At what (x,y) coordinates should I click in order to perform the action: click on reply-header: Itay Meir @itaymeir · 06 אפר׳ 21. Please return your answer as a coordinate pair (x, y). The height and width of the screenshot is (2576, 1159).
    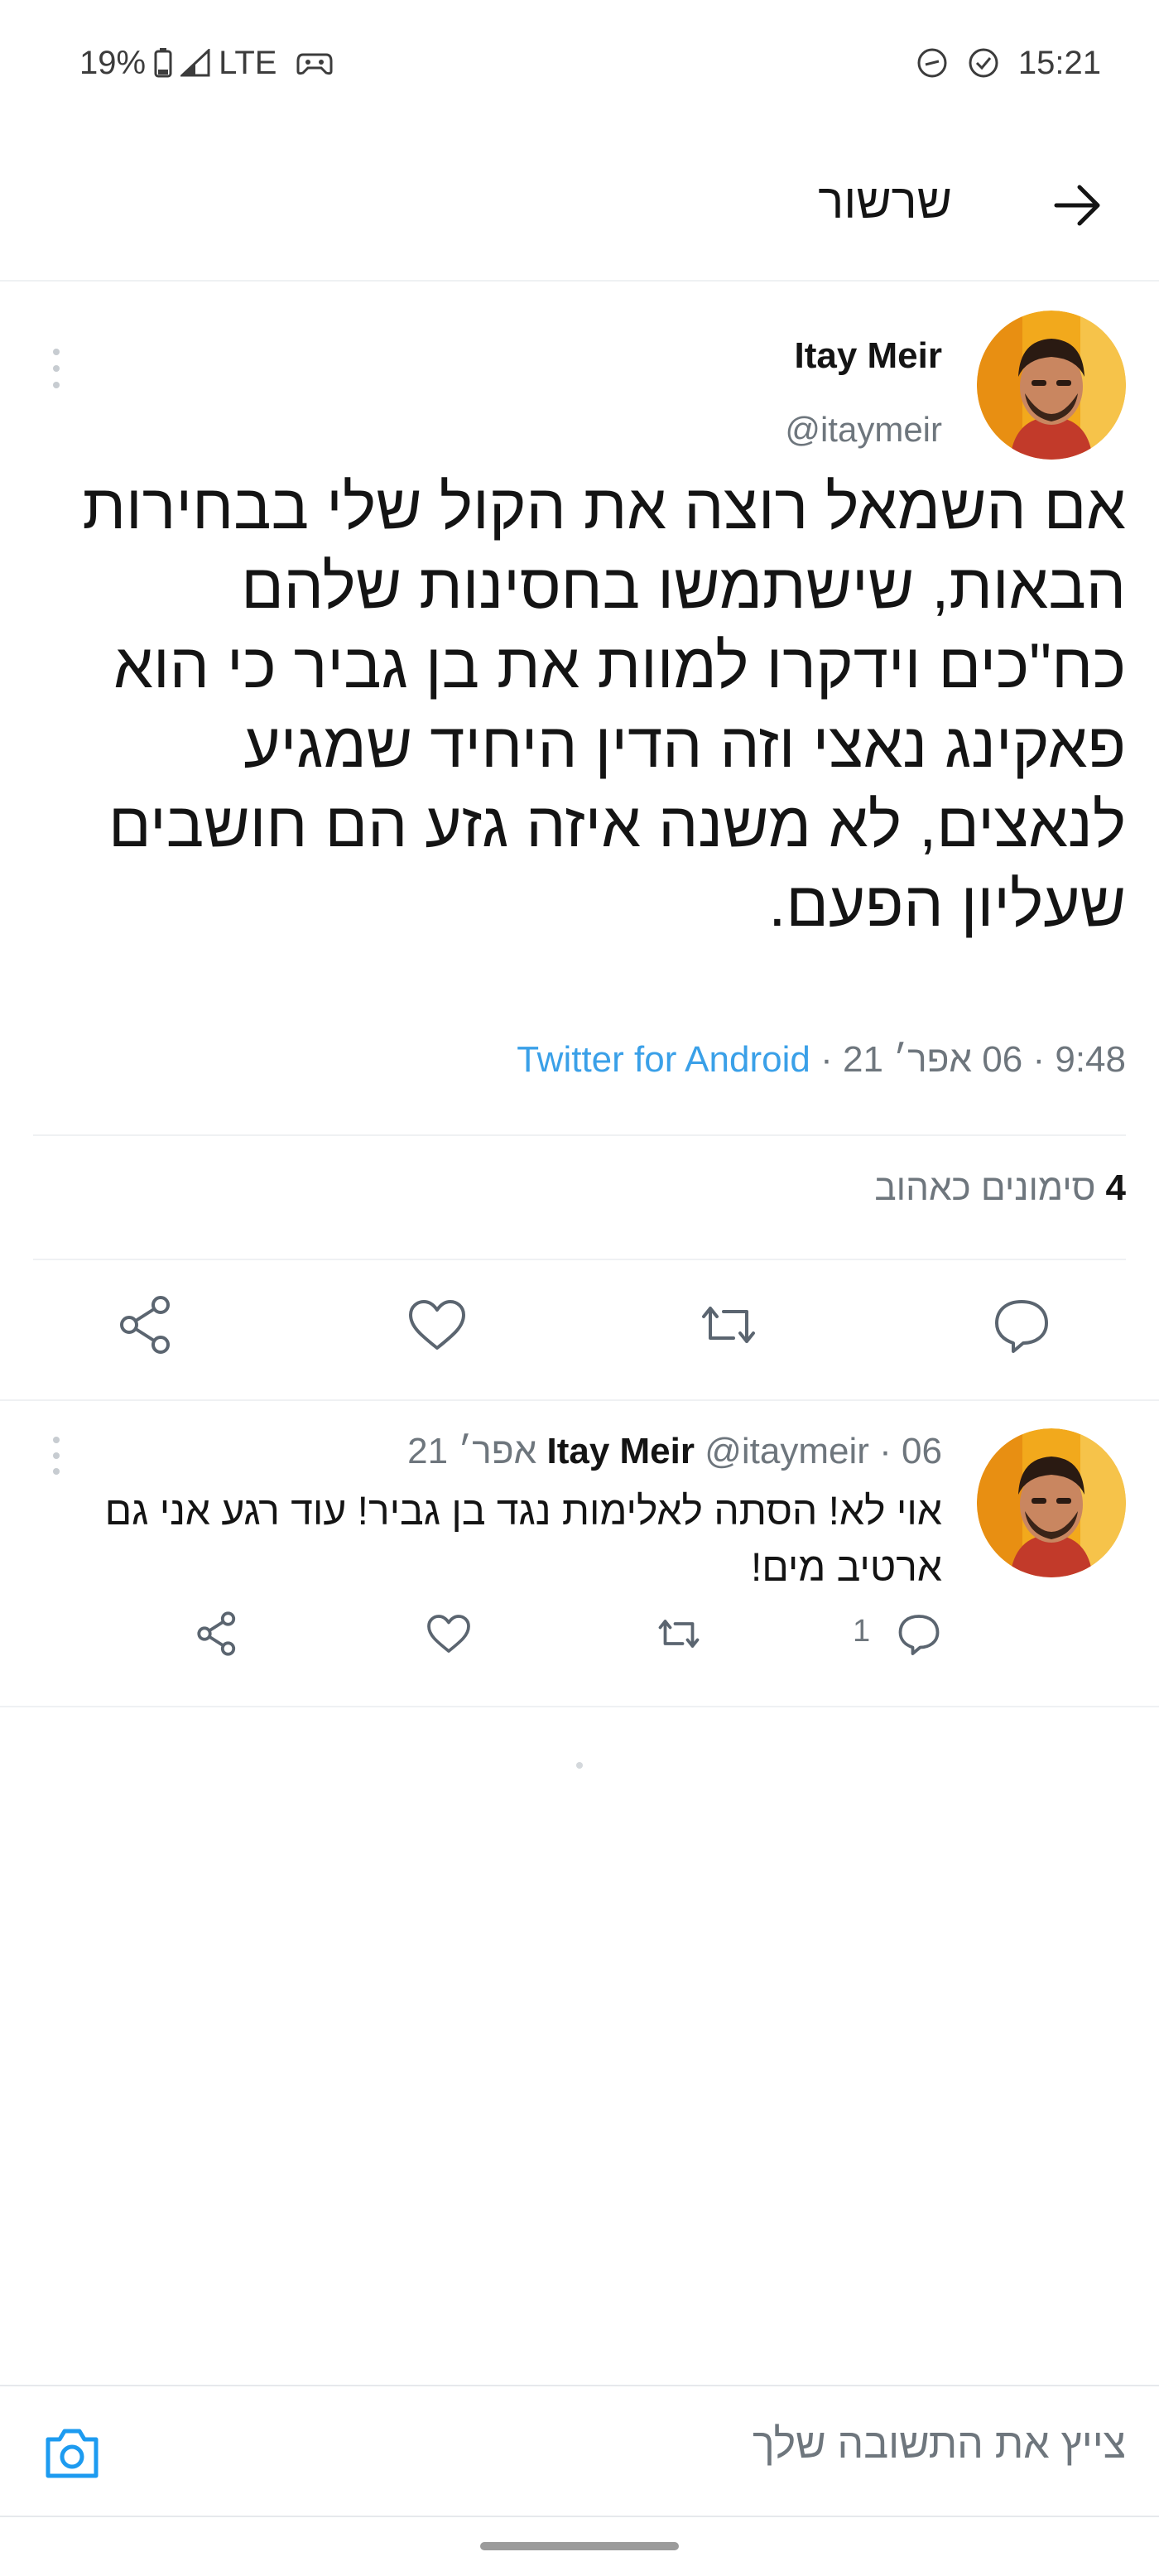
    Looking at the image, I should click on (674, 1451).